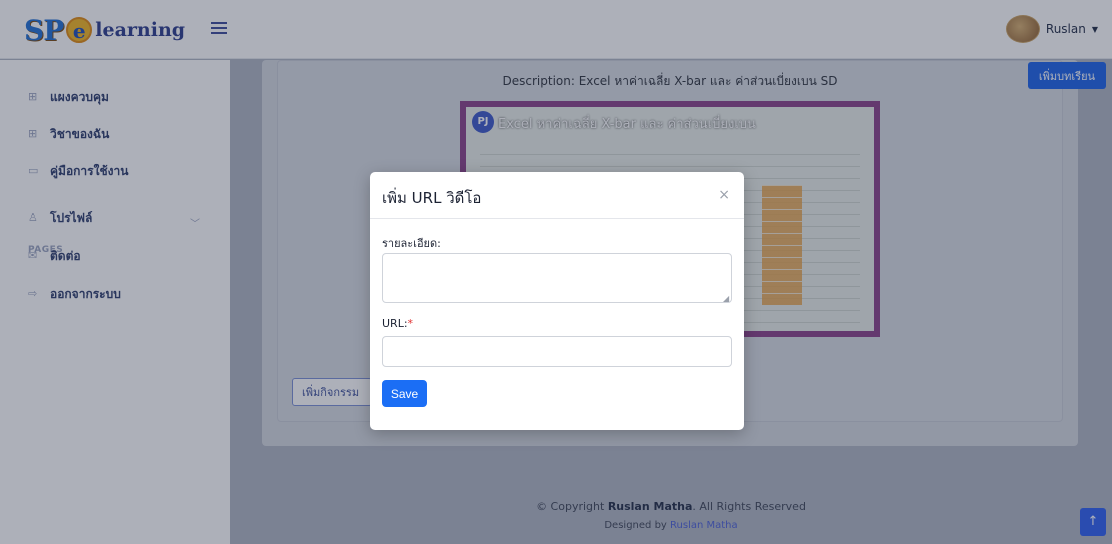  I want to click on url-label: URL:*, so click(398, 323).